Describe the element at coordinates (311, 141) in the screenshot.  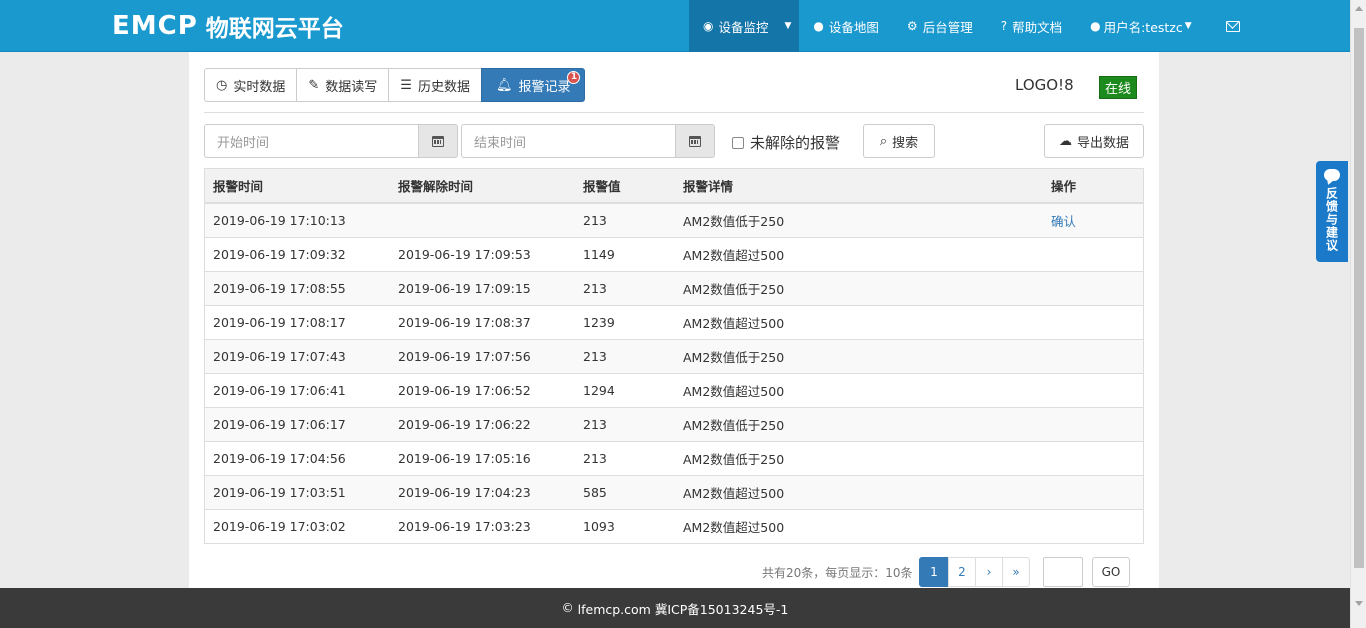
I see `start-date-input: 开始时间` at that location.